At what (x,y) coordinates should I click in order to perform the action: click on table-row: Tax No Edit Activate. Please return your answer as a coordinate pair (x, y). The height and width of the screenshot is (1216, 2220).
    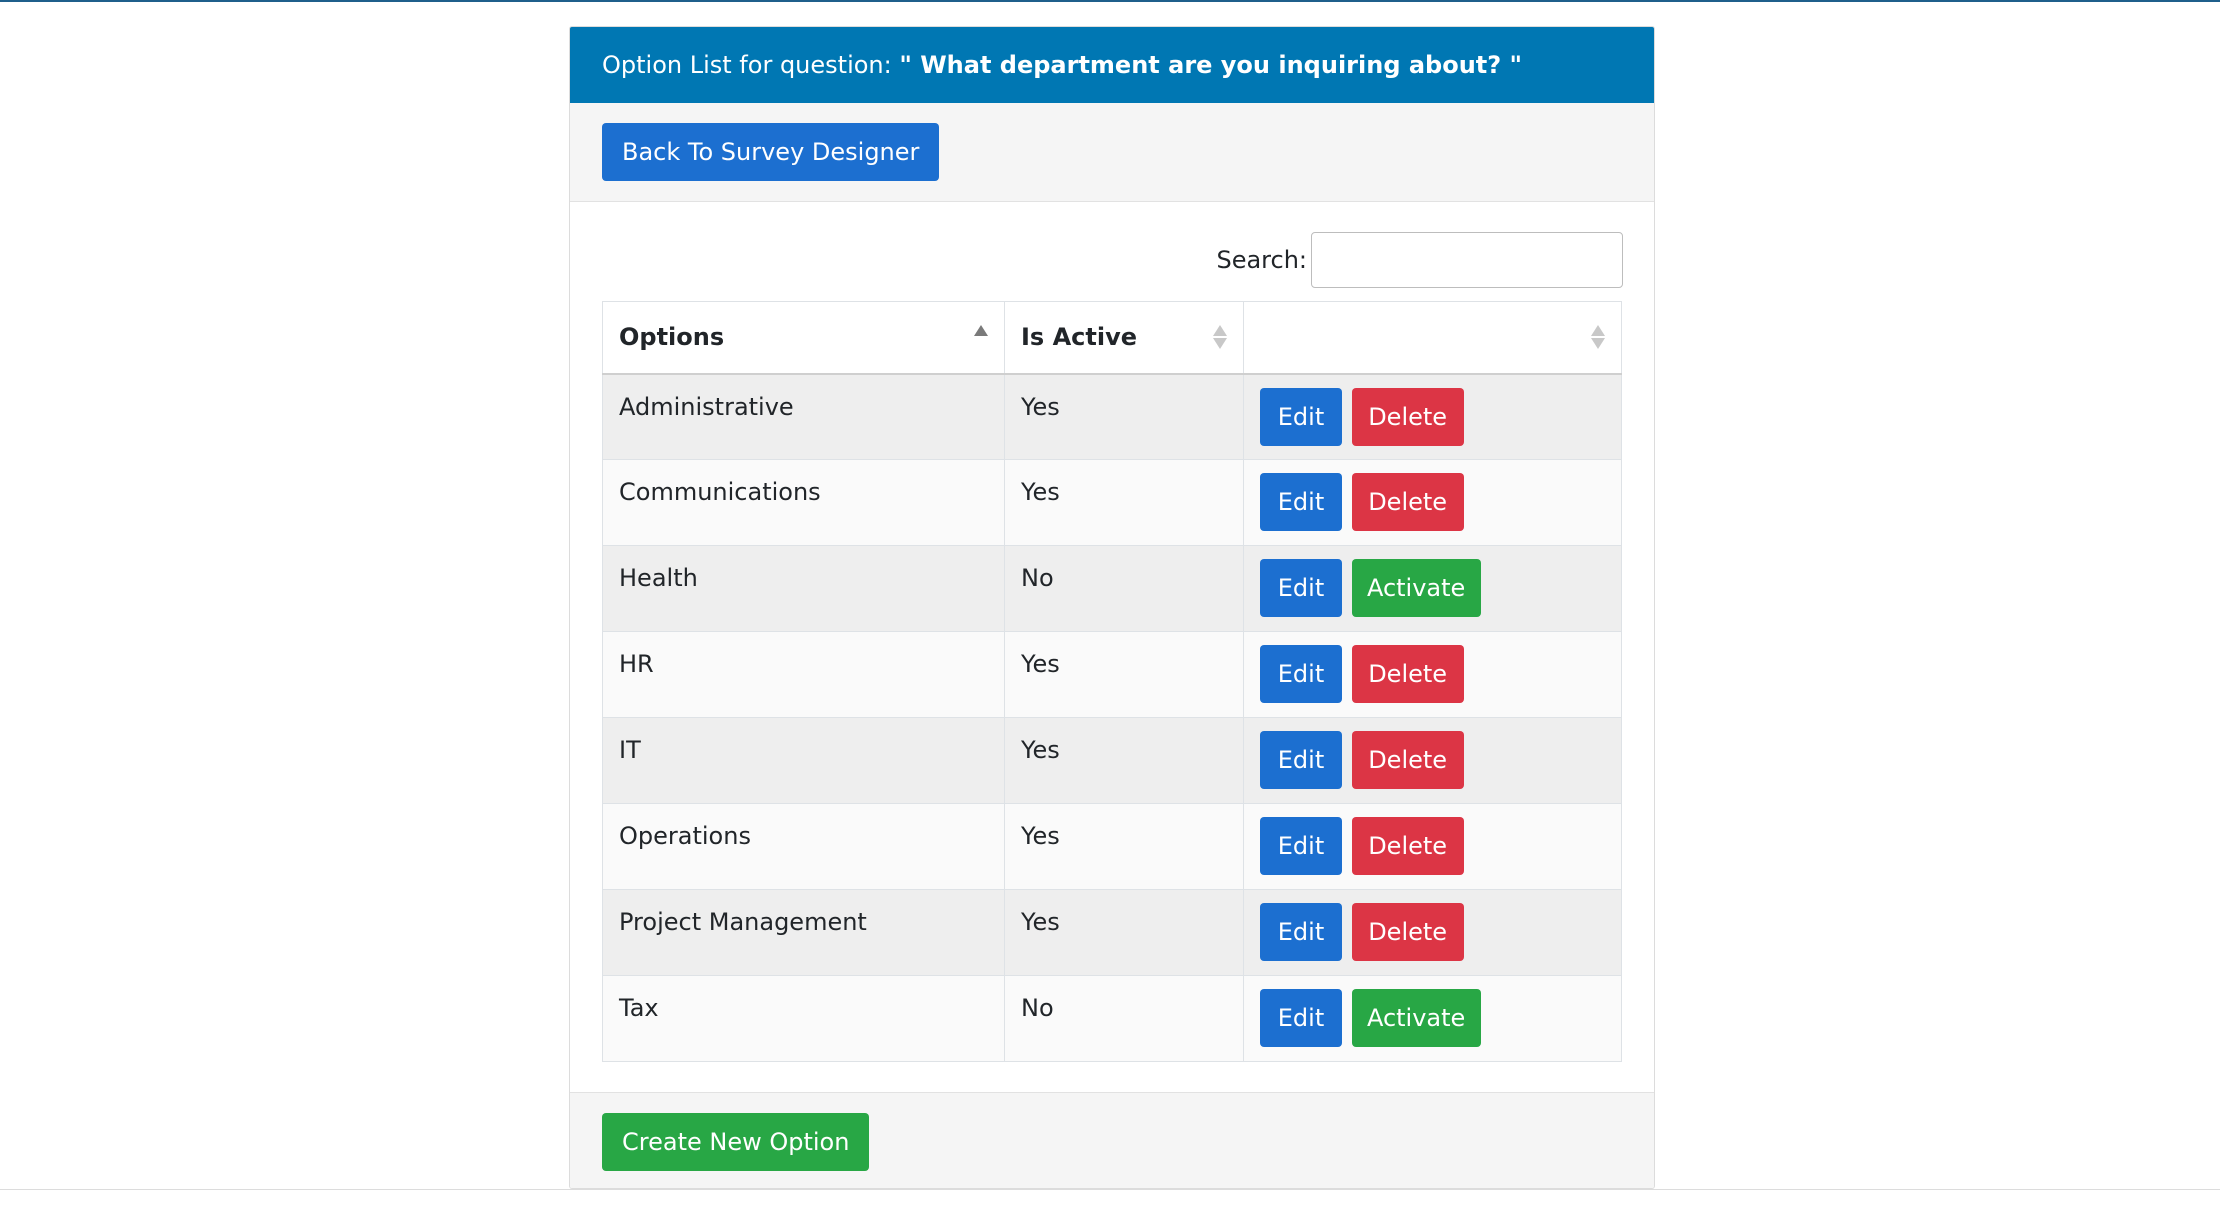
    Looking at the image, I should click on (1112, 1018).